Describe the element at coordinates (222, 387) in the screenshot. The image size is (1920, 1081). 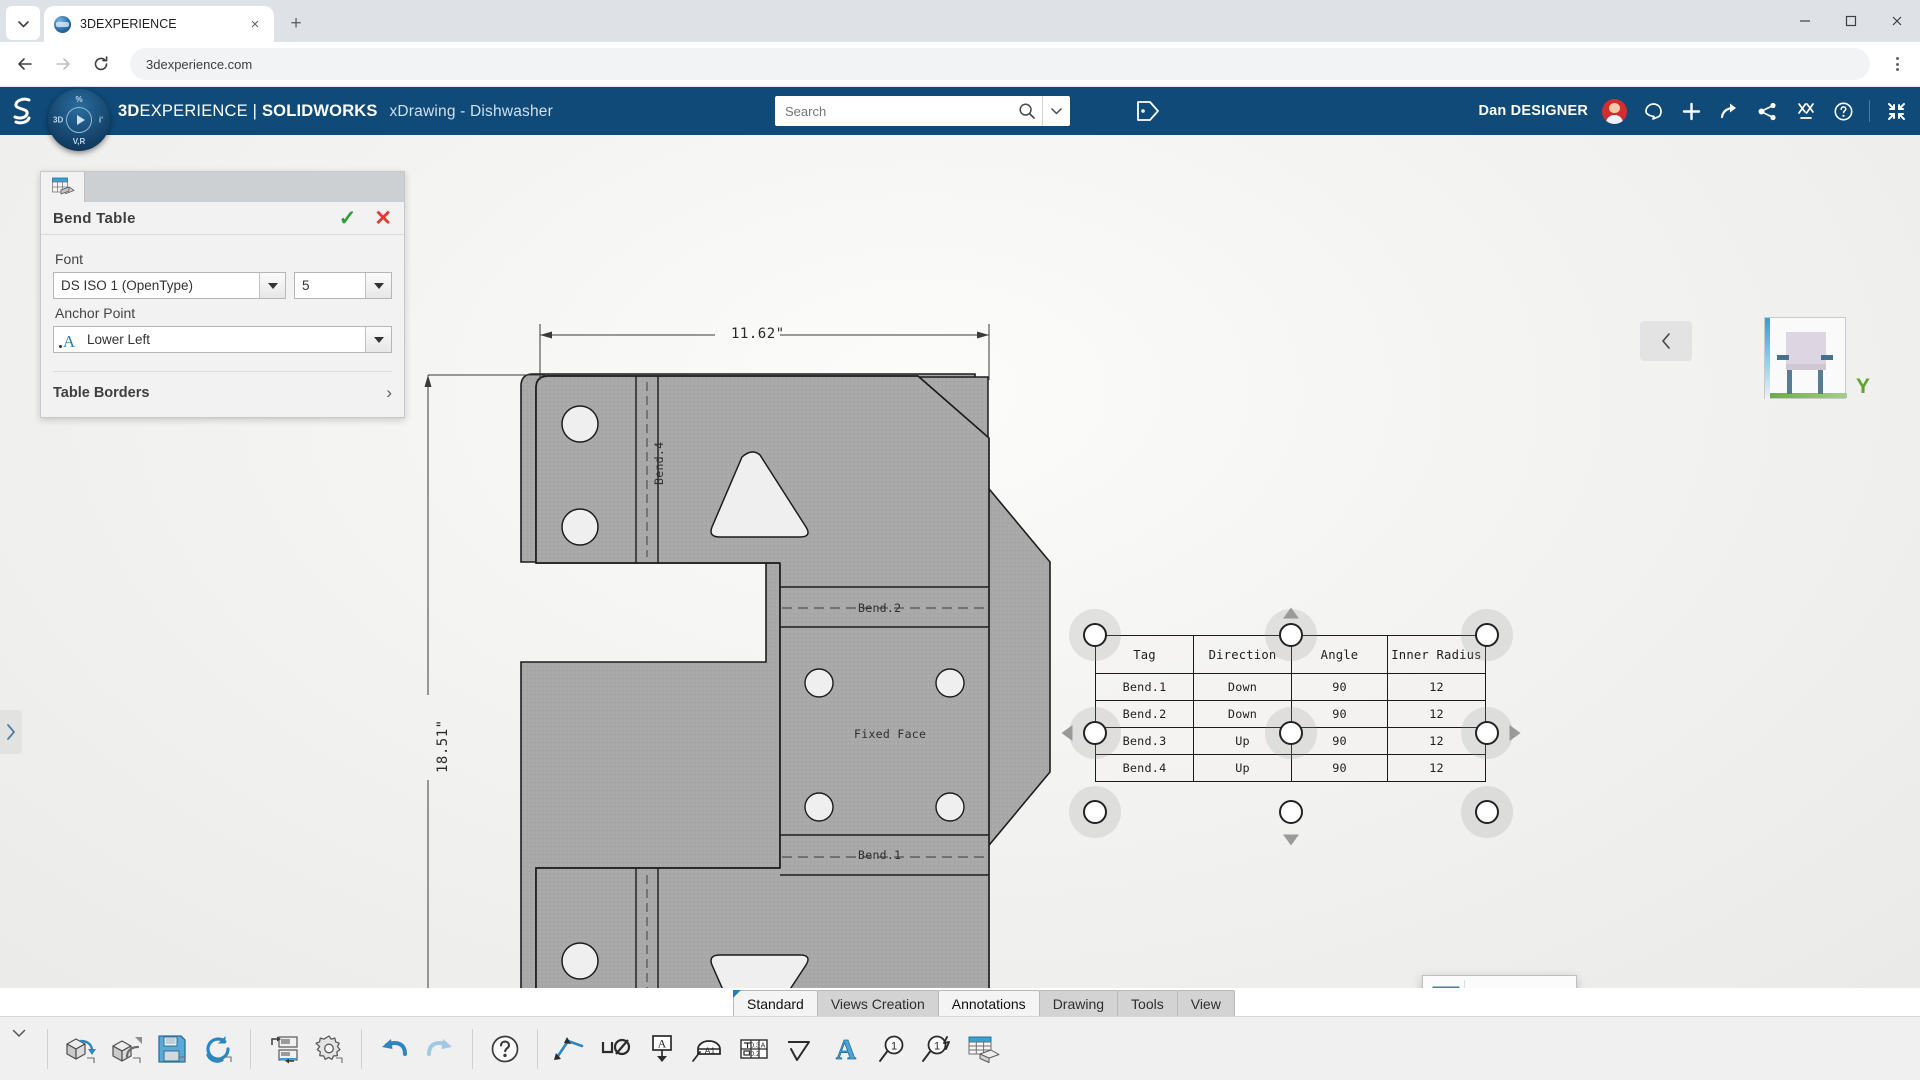
I see `table-borders-section: Table Borders ›` at that location.